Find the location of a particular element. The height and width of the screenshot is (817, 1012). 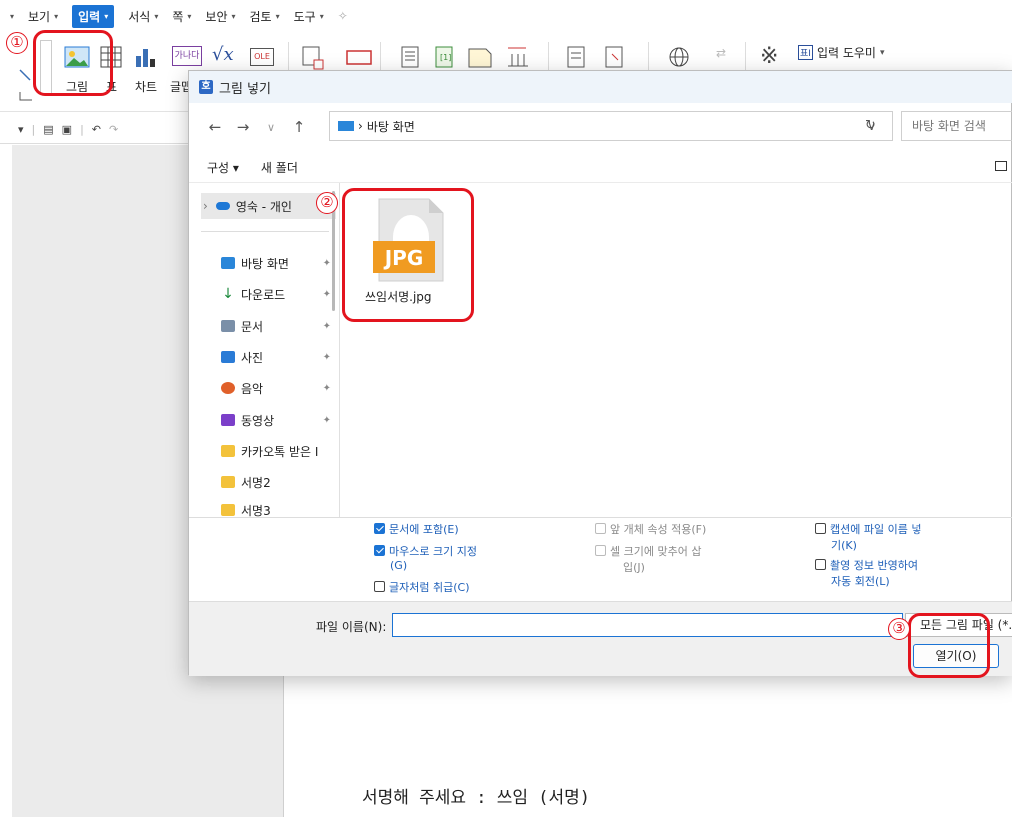

menu-tools-label: 도구 is located at coordinates (304, 16).